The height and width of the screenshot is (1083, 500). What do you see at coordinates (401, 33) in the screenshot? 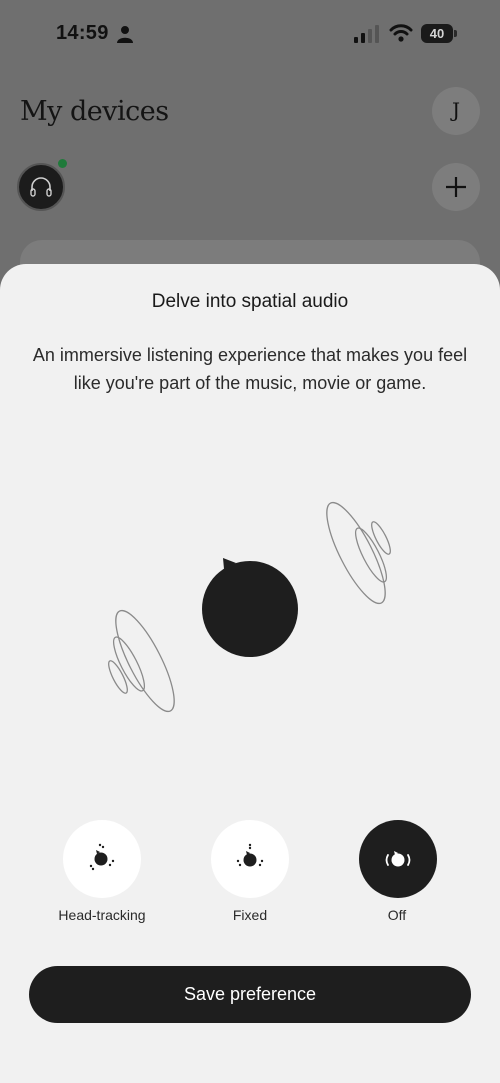
I see `wifi-icon` at bounding box center [401, 33].